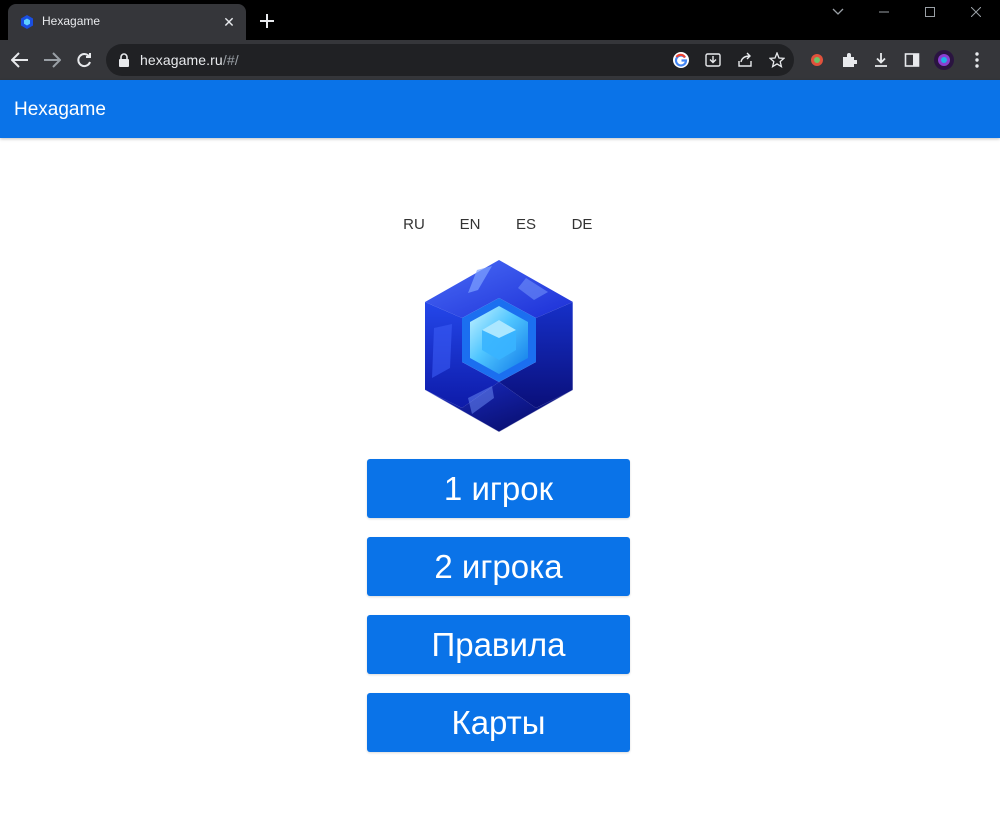 The height and width of the screenshot is (830, 1000). I want to click on share-icon, so click(745, 60).